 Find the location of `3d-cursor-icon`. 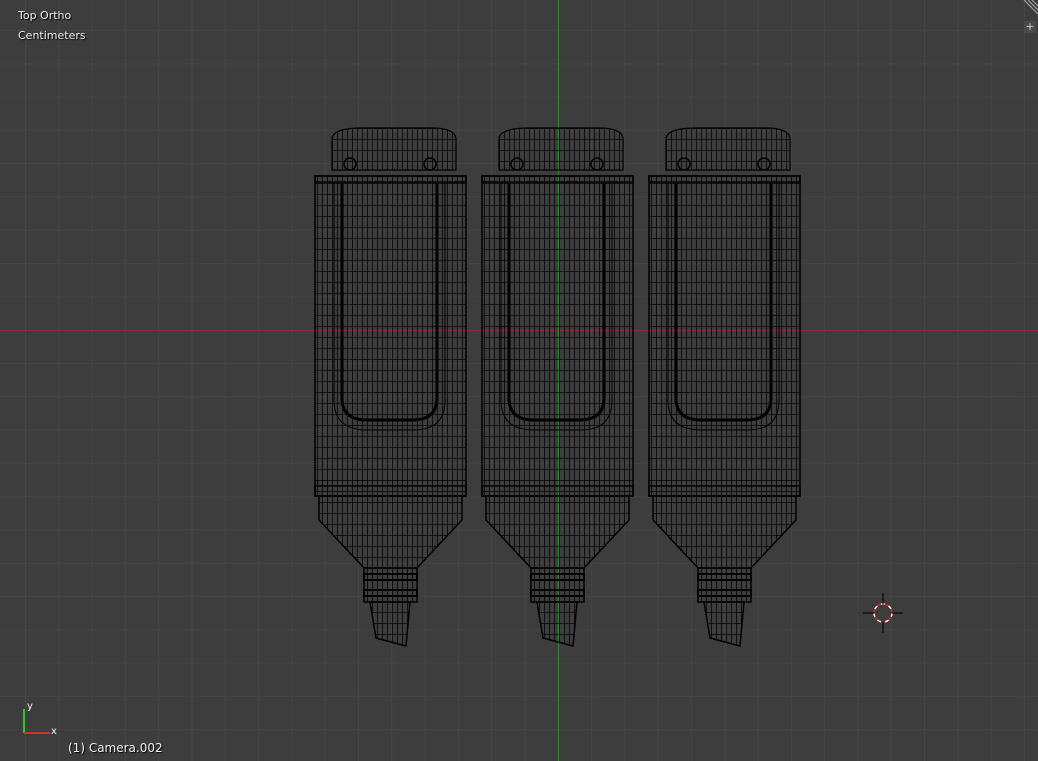

3d-cursor-icon is located at coordinates (883, 613).